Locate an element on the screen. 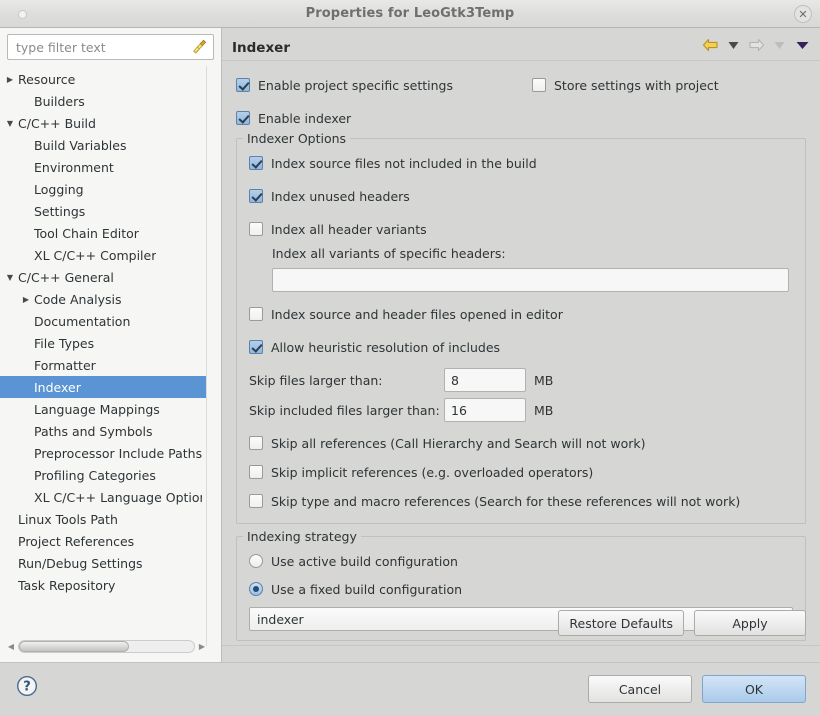 The height and width of the screenshot is (716, 820). sidebar-item-project-references: Project References is located at coordinates (103, 541).